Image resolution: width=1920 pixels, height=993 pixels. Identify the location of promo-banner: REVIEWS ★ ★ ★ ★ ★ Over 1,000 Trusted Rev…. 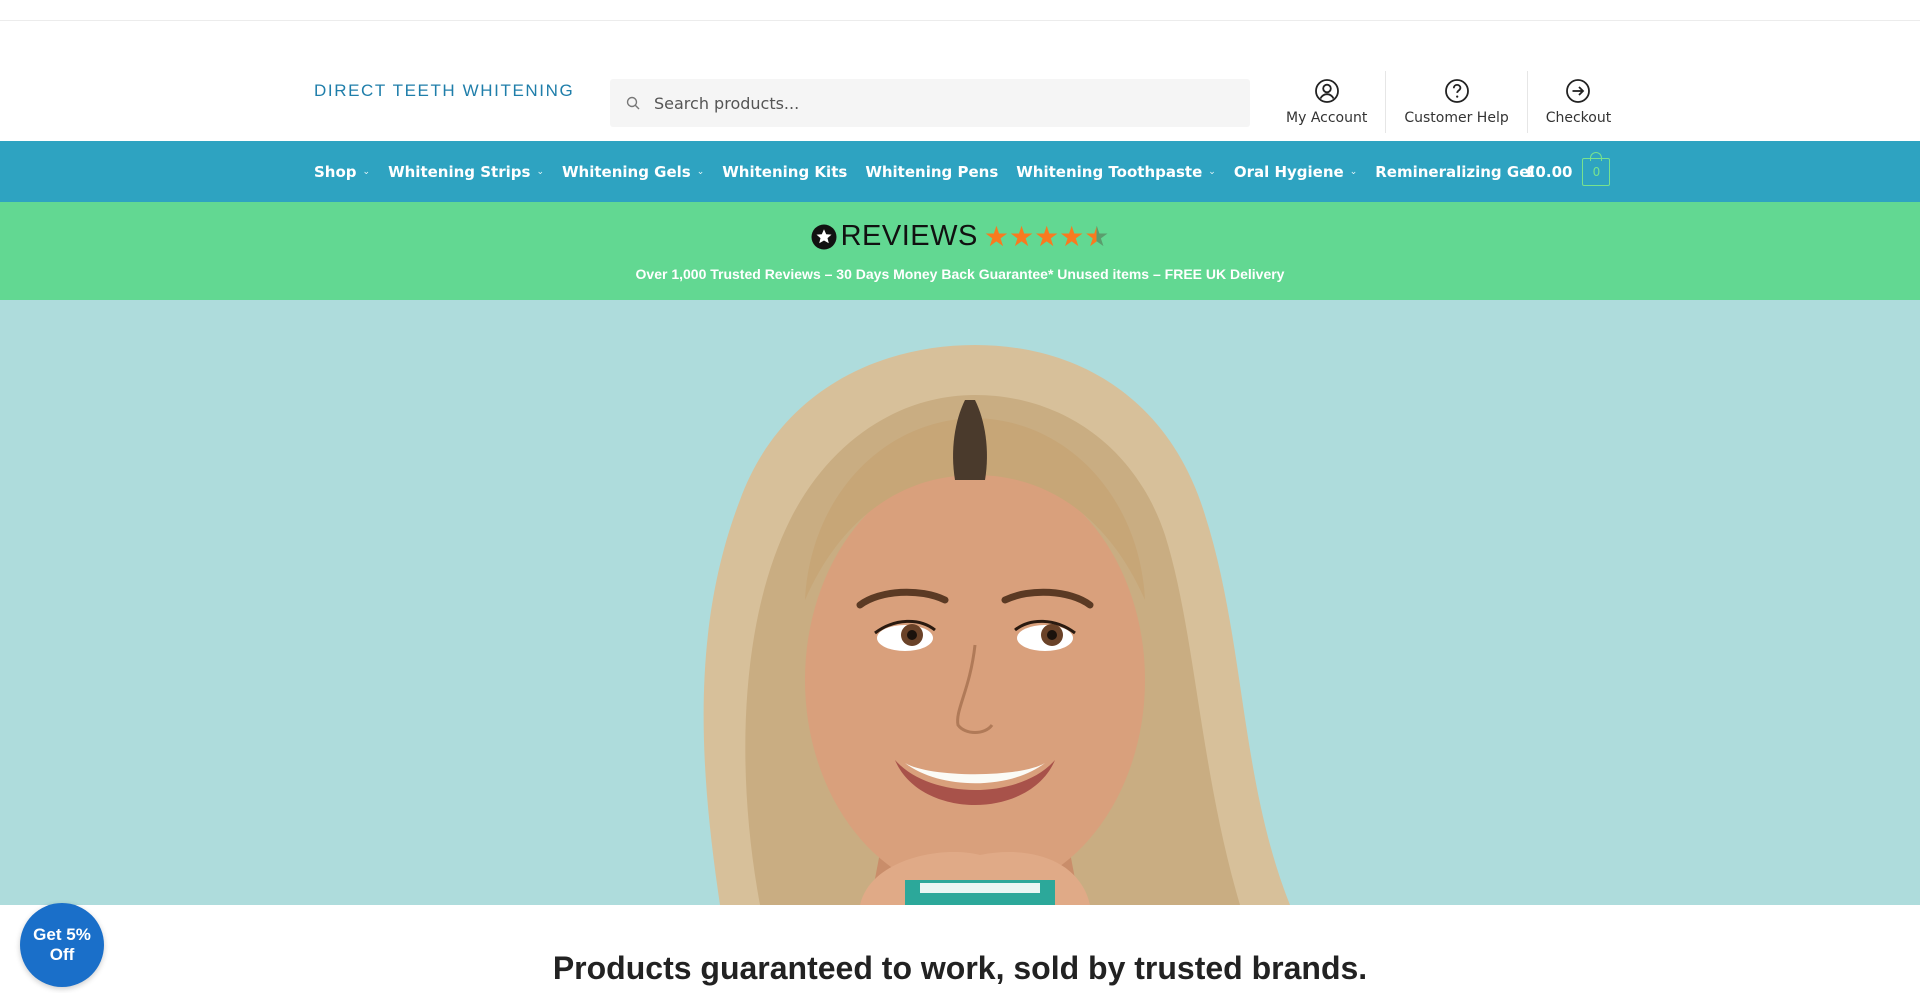
(960, 251).